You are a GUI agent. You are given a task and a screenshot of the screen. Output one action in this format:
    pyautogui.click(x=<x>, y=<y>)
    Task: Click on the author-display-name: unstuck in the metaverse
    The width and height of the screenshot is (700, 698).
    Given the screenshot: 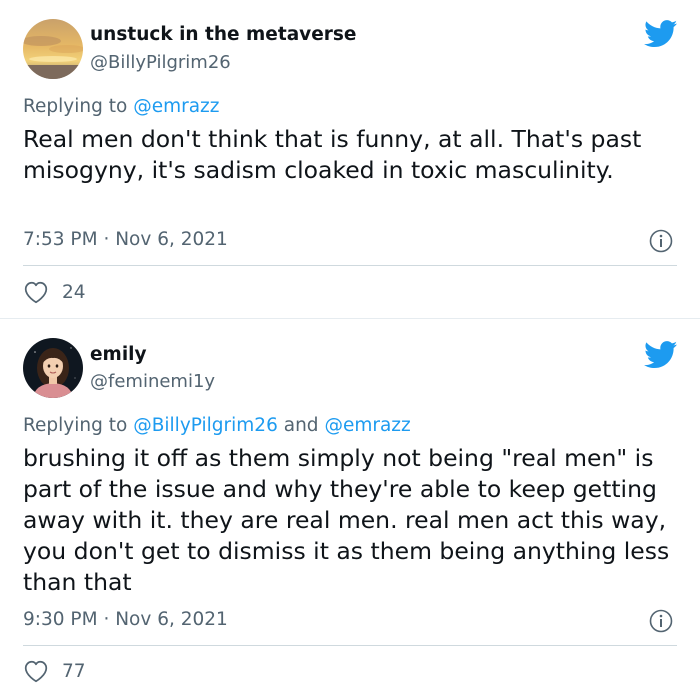 What is the action you would take?
    pyautogui.click(x=223, y=34)
    